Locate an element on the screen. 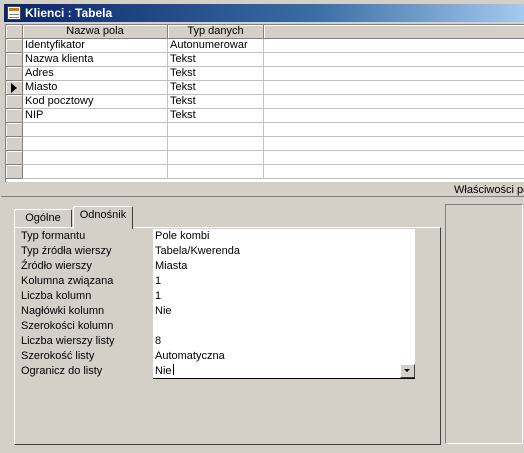  property-row: Typ źródła wierszy Tabela/Kwerenda is located at coordinates (225, 251).